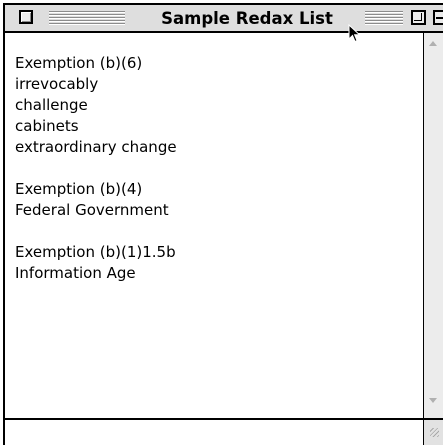 The image size is (443, 445). Describe the element at coordinates (433, 400) in the screenshot. I see `arrow-down-icon` at that location.